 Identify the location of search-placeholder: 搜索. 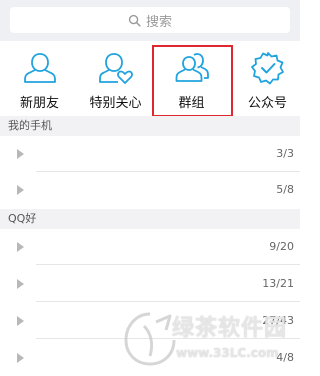
(158, 22).